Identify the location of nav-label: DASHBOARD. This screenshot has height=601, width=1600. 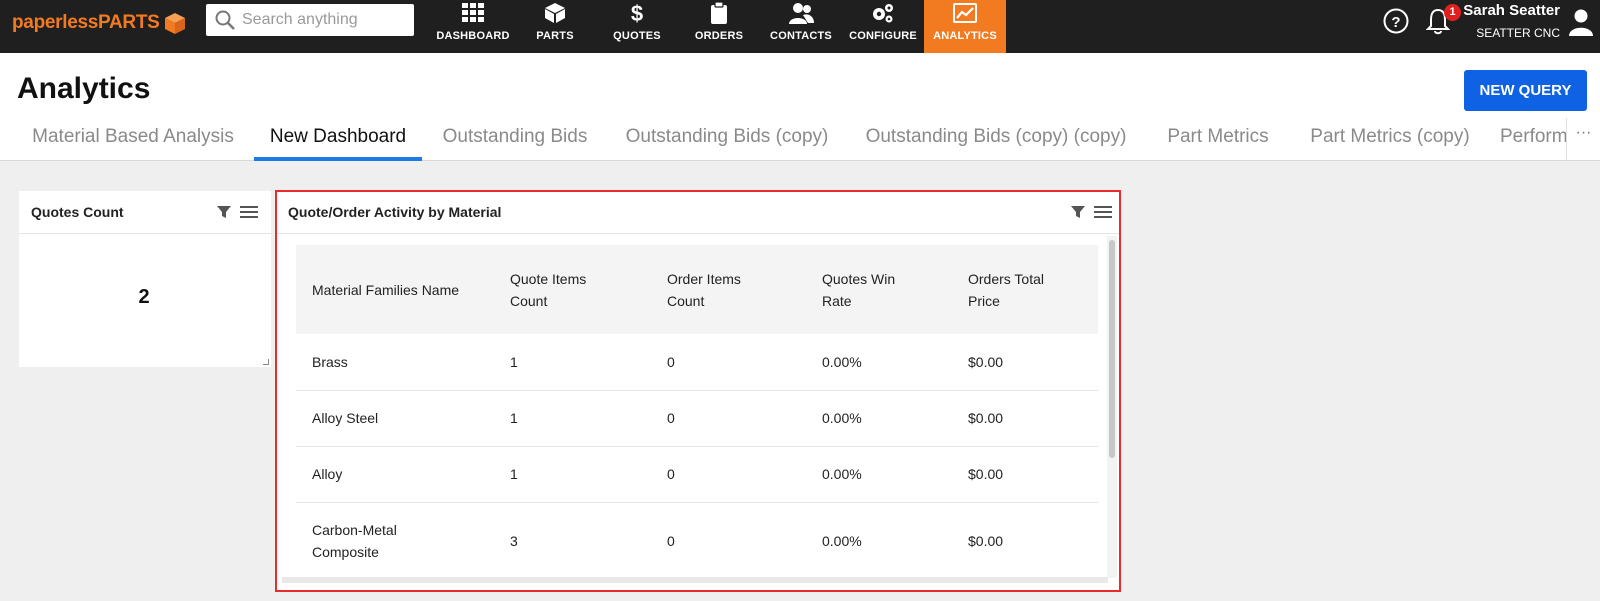
(473, 36).